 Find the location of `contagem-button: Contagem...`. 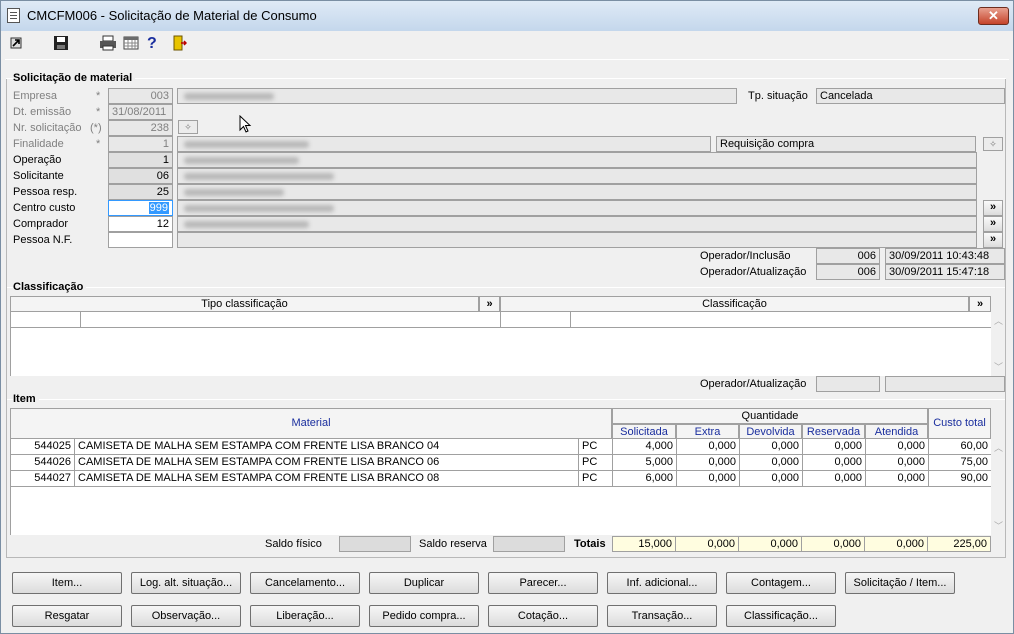

contagem-button: Contagem... is located at coordinates (781, 583).